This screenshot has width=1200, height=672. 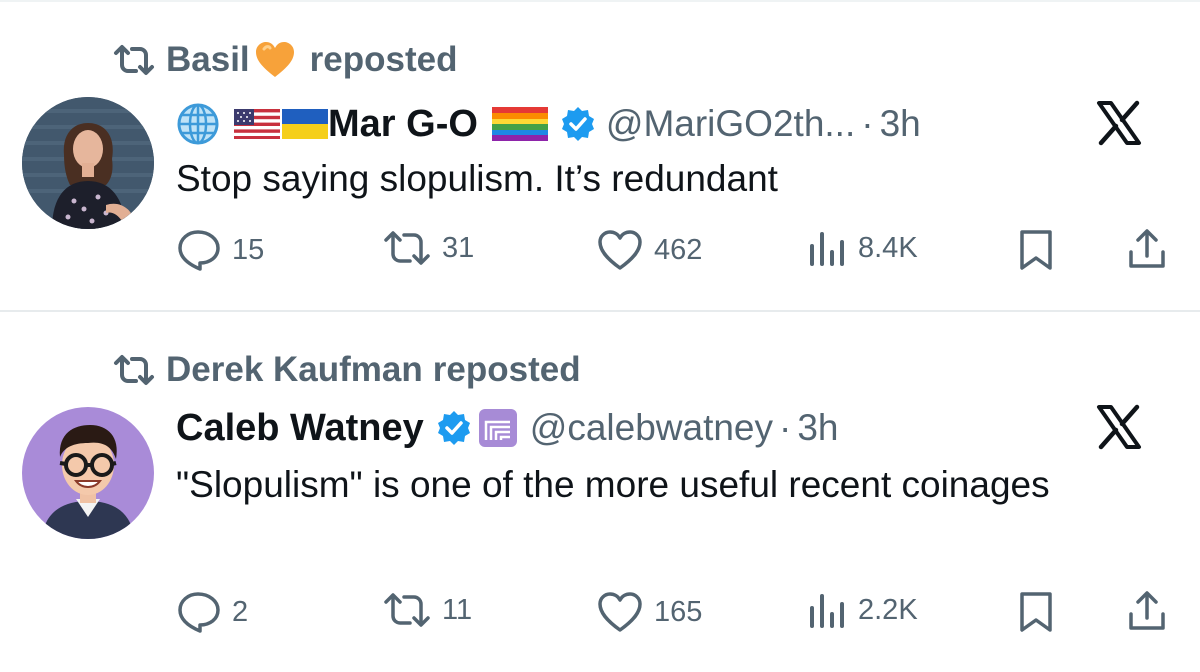 What do you see at coordinates (888, 247) in the screenshot?
I see `view-count: 8.4K` at bounding box center [888, 247].